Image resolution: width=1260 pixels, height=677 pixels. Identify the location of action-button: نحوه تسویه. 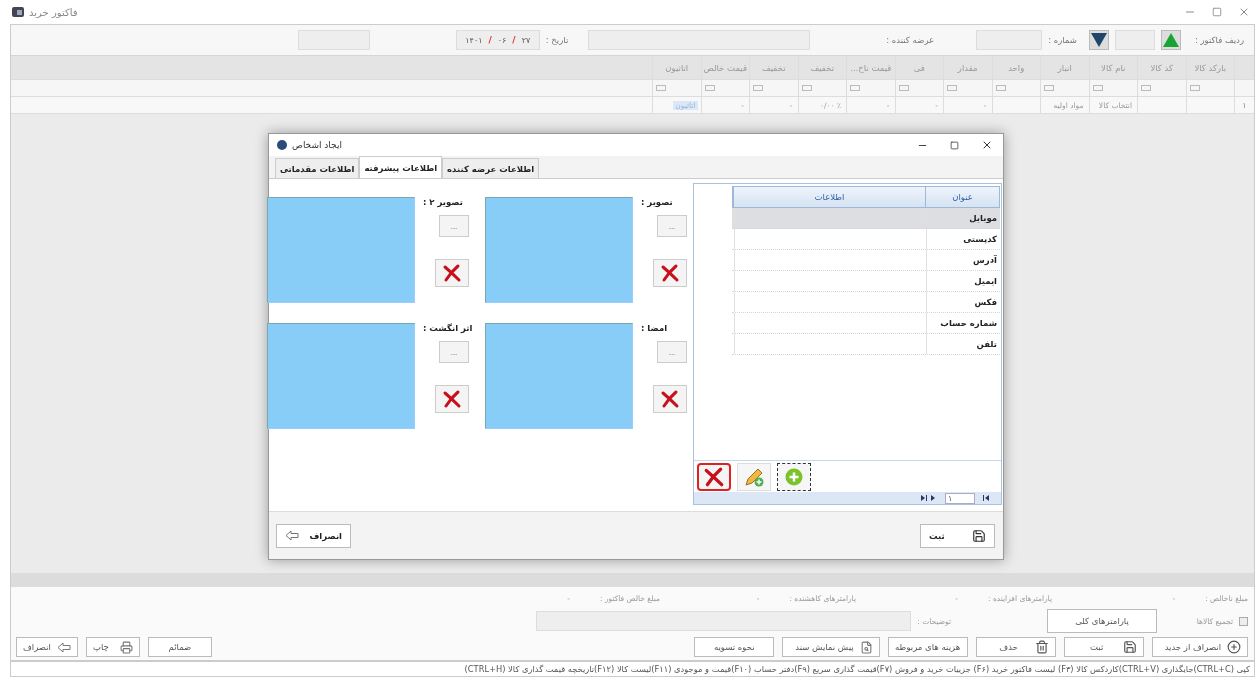
(734, 647).